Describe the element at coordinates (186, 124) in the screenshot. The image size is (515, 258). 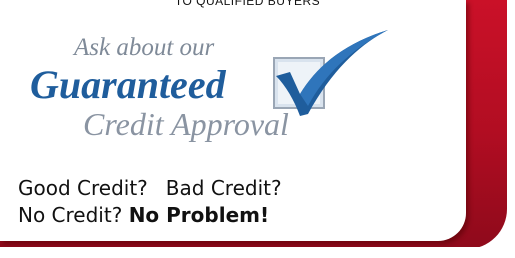
I see `logo-credit-approval-text: Credit Approval` at that location.